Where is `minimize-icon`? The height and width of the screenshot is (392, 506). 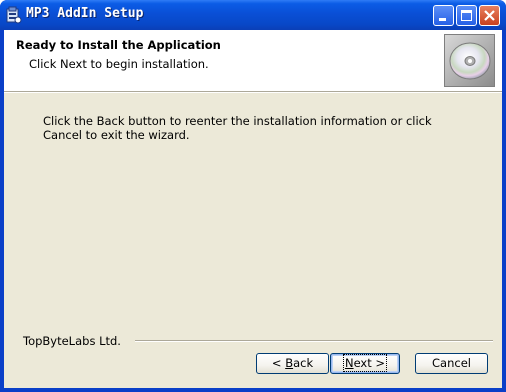 minimize-icon is located at coordinates (442, 19).